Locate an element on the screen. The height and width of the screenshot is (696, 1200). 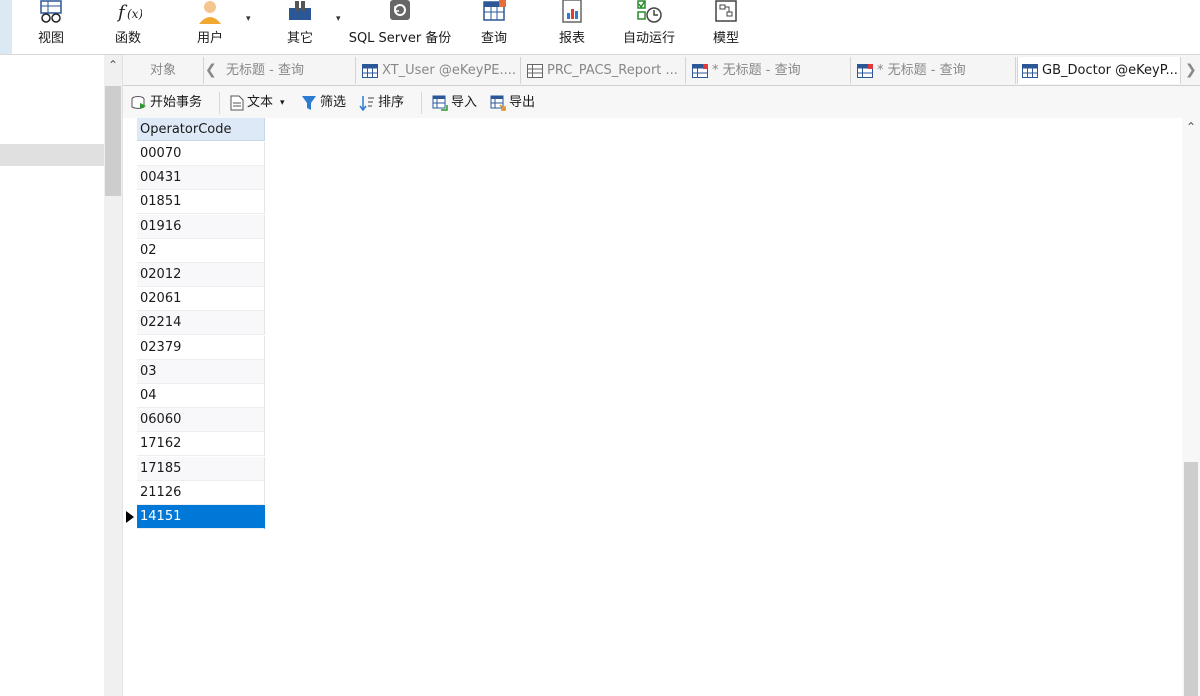
grid-scrollbar-thumb is located at coordinates (1191, 579).